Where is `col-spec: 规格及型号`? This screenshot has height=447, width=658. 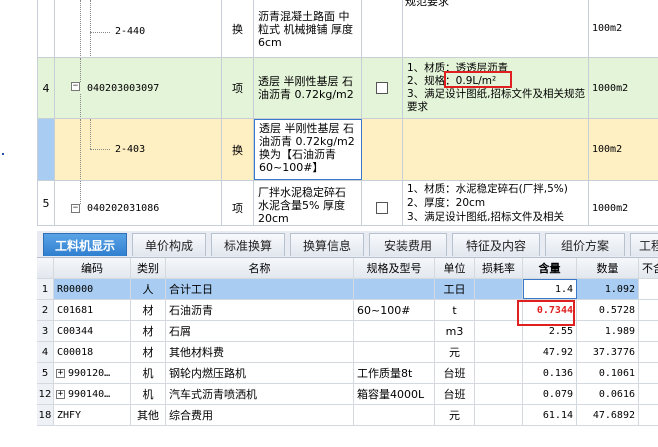 col-spec: 规格及型号 is located at coordinates (394, 268).